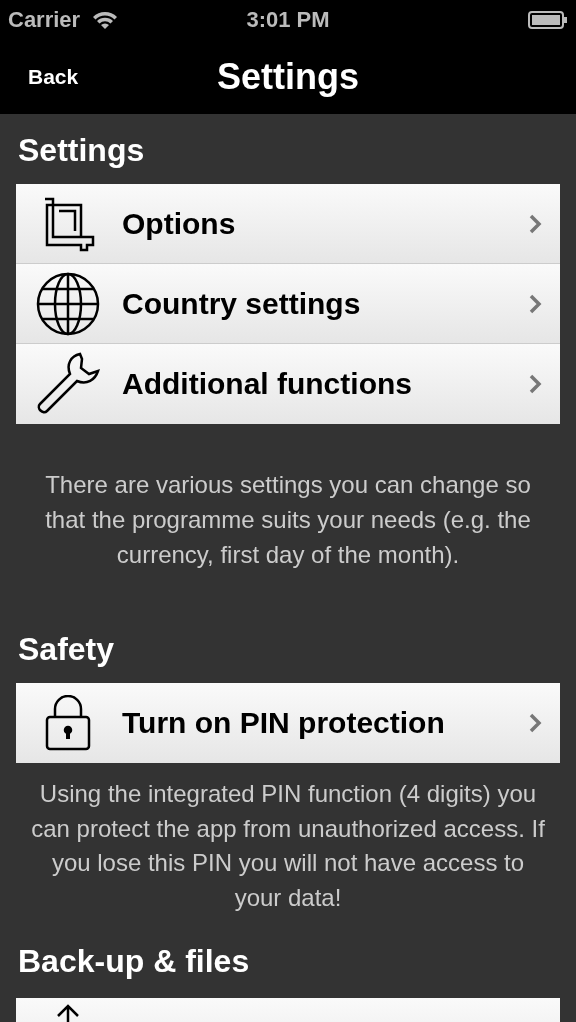  I want to click on section-description: Using the integrated PIN function (4 digits) you can protect the app from unauthorized access. If you lose this PIN you will not have access to your data!, so click(288, 846).